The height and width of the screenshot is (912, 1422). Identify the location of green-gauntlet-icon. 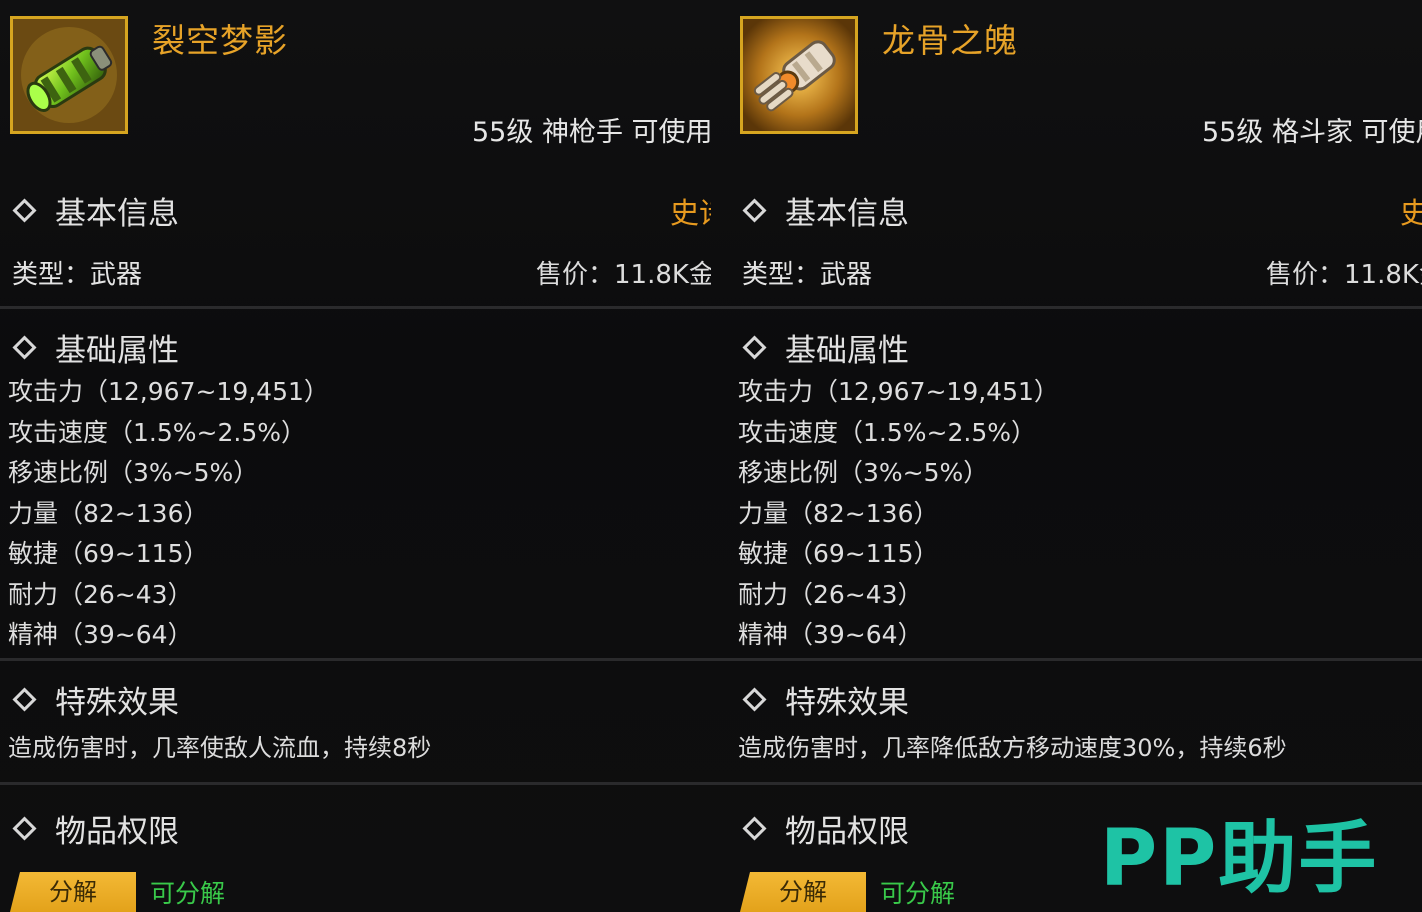
(69, 75).